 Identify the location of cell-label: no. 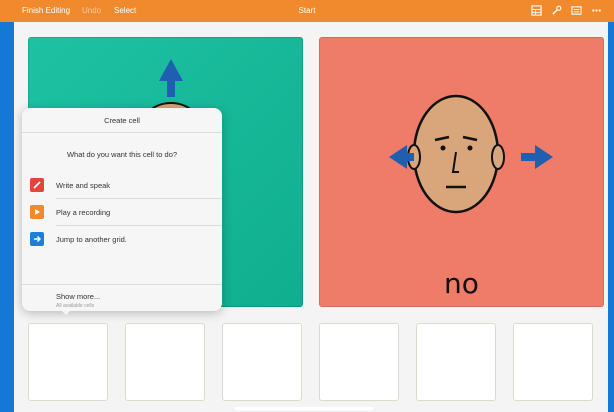
(461, 283).